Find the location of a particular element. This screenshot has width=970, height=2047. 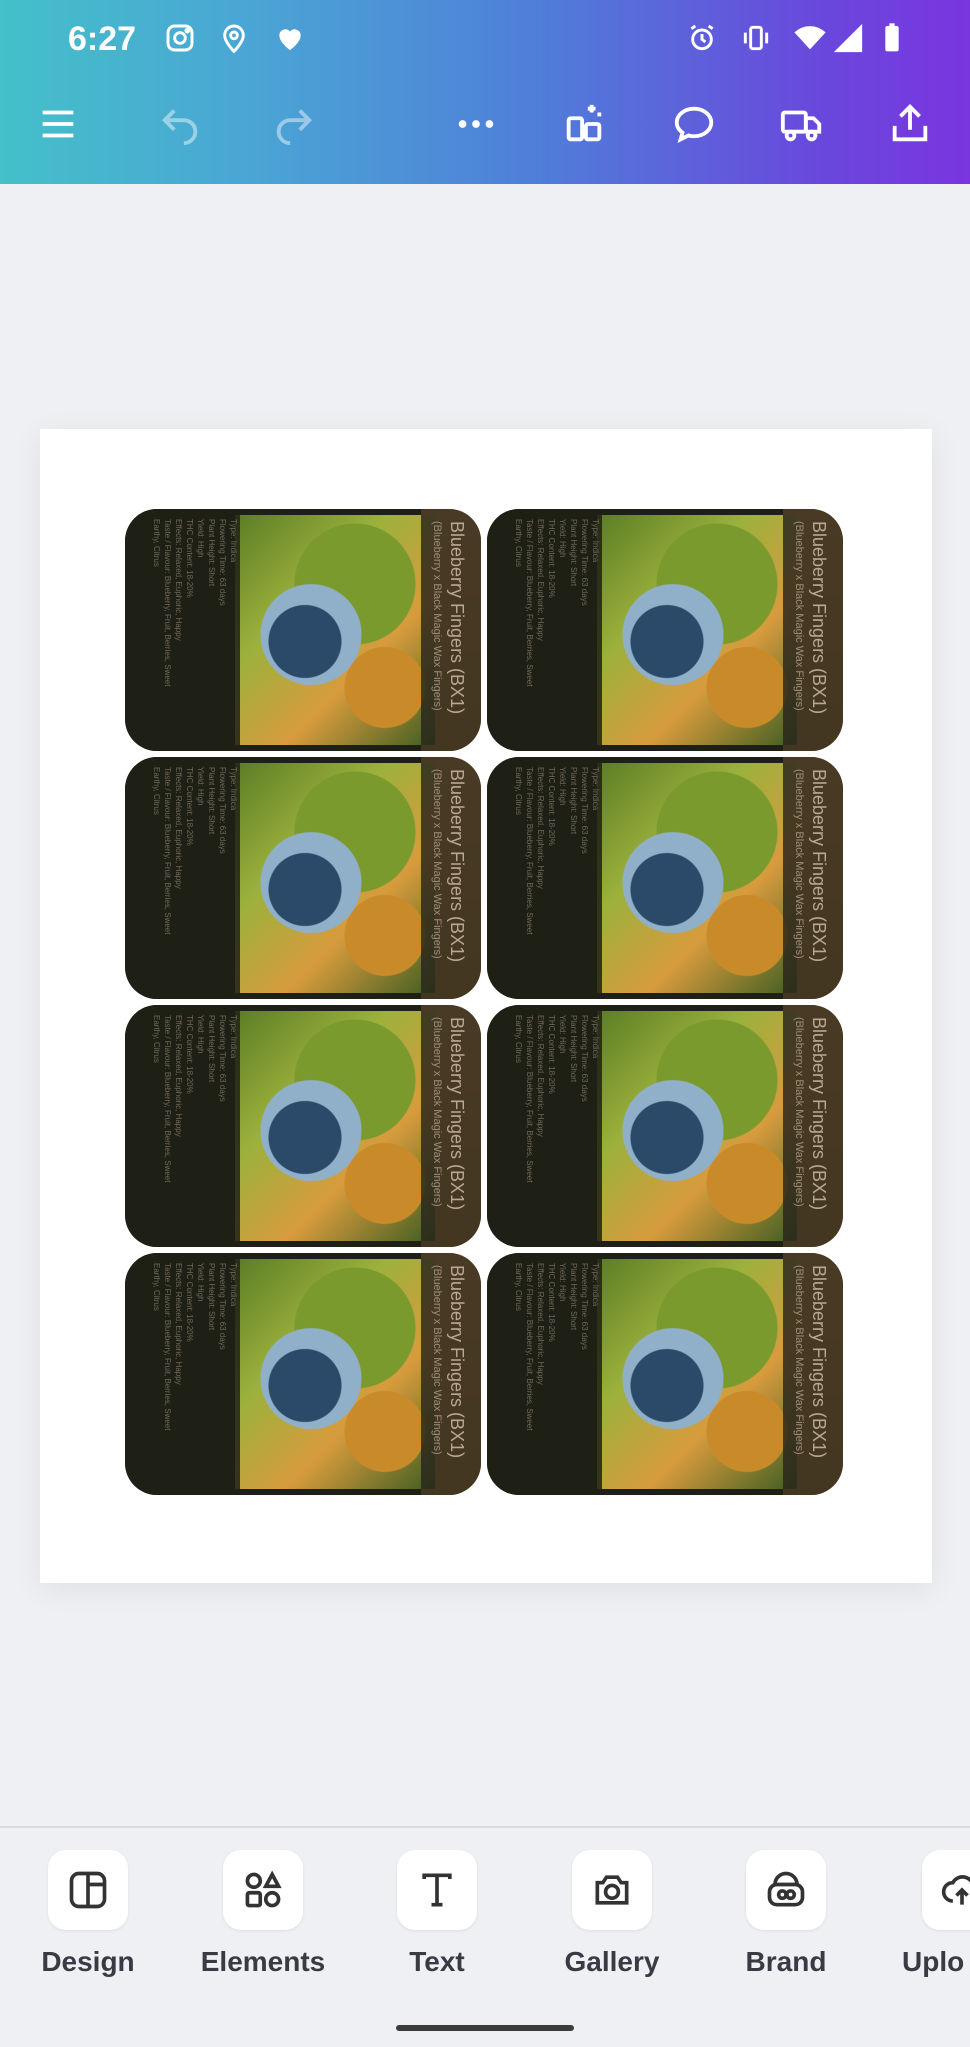

top-app-bar: 6:27 is located at coordinates (485, 92).